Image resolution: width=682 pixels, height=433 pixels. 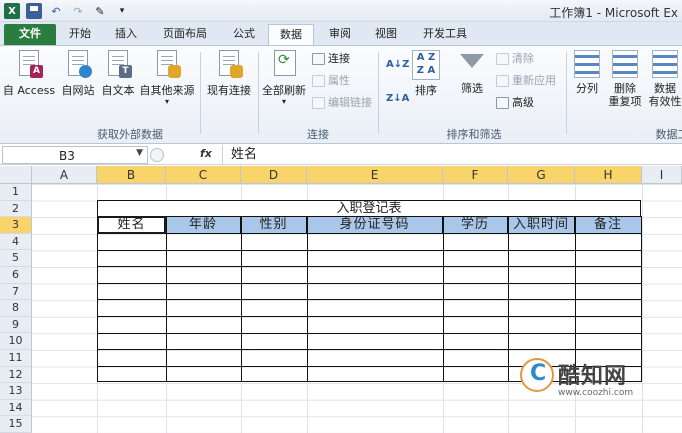 I want to click on from-other-sources-button: 自其他来源 ▾, so click(x=167, y=78).